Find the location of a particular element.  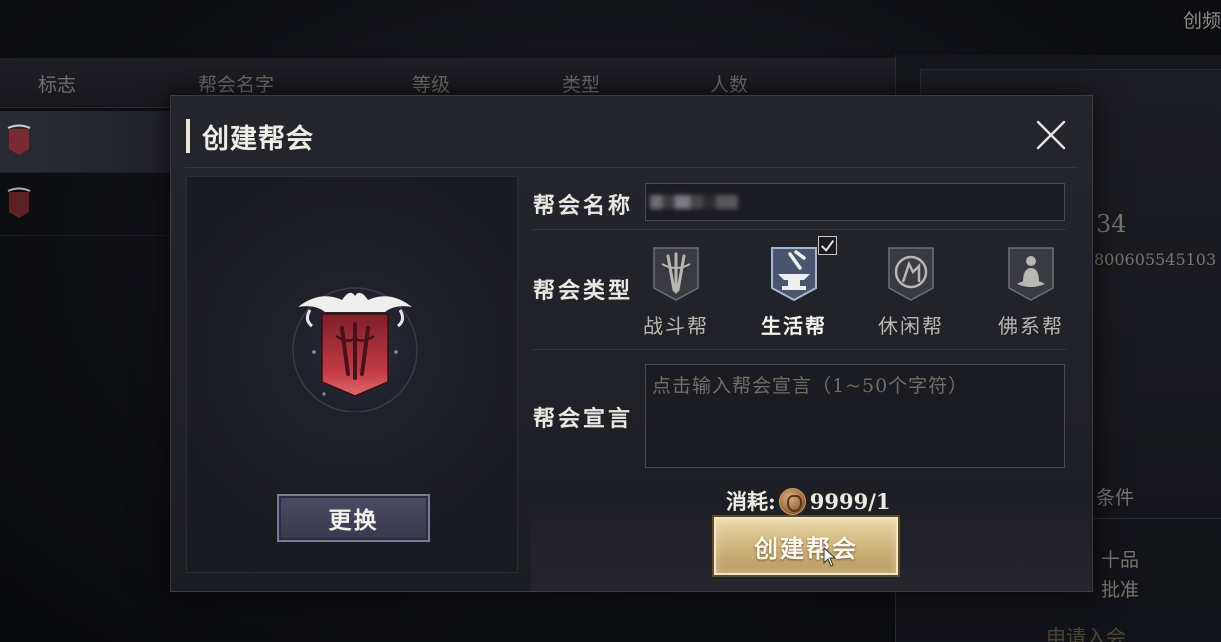

bg-detail-approve: 批准 is located at coordinates (1120, 590).